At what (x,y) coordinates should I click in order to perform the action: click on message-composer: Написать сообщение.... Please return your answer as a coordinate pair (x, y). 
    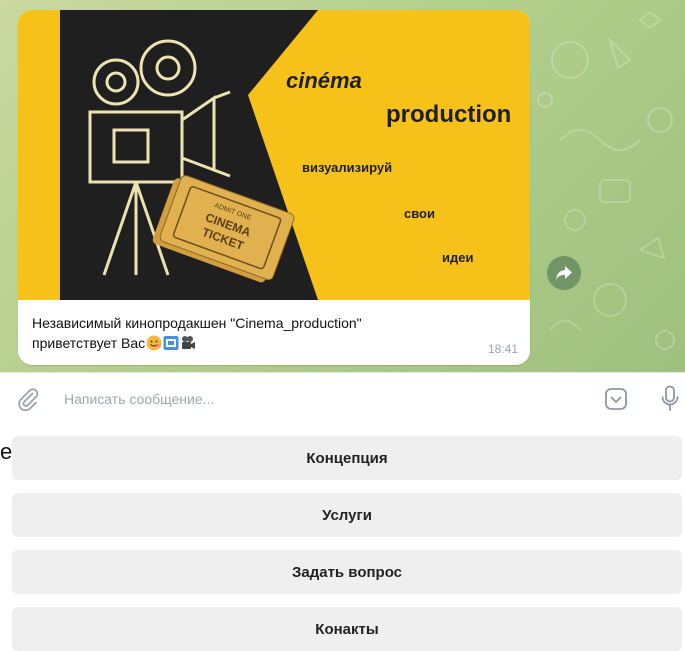
    Looking at the image, I should click on (342, 398).